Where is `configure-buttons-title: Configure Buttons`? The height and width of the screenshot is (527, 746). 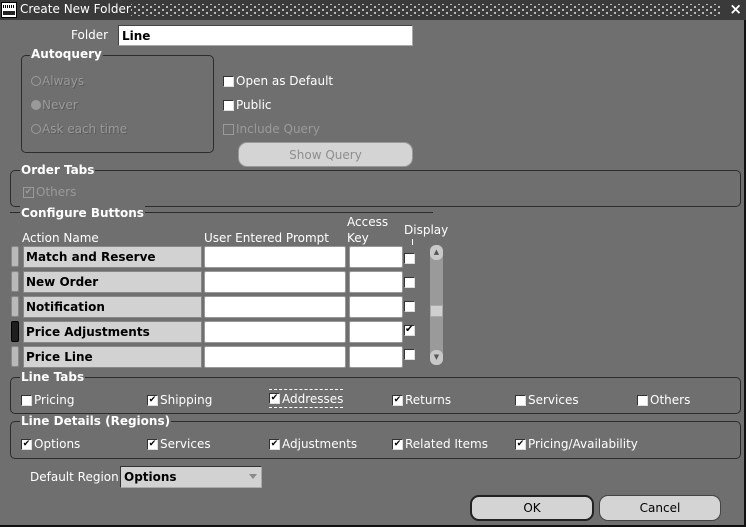
configure-buttons-title: Configure Buttons is located at coordinates (82, 213).